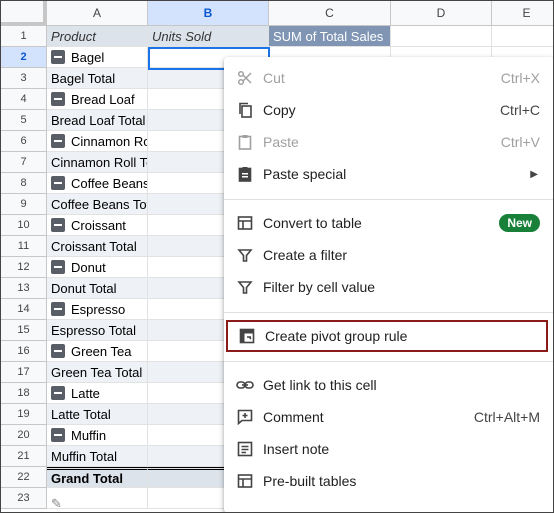 Image resolution: width=554 pixels, height=513 pixels. What do you see at coordinates (24, 288) in the screenshot?
I see `row-header-13: 13` at bounding box center [24, 288].